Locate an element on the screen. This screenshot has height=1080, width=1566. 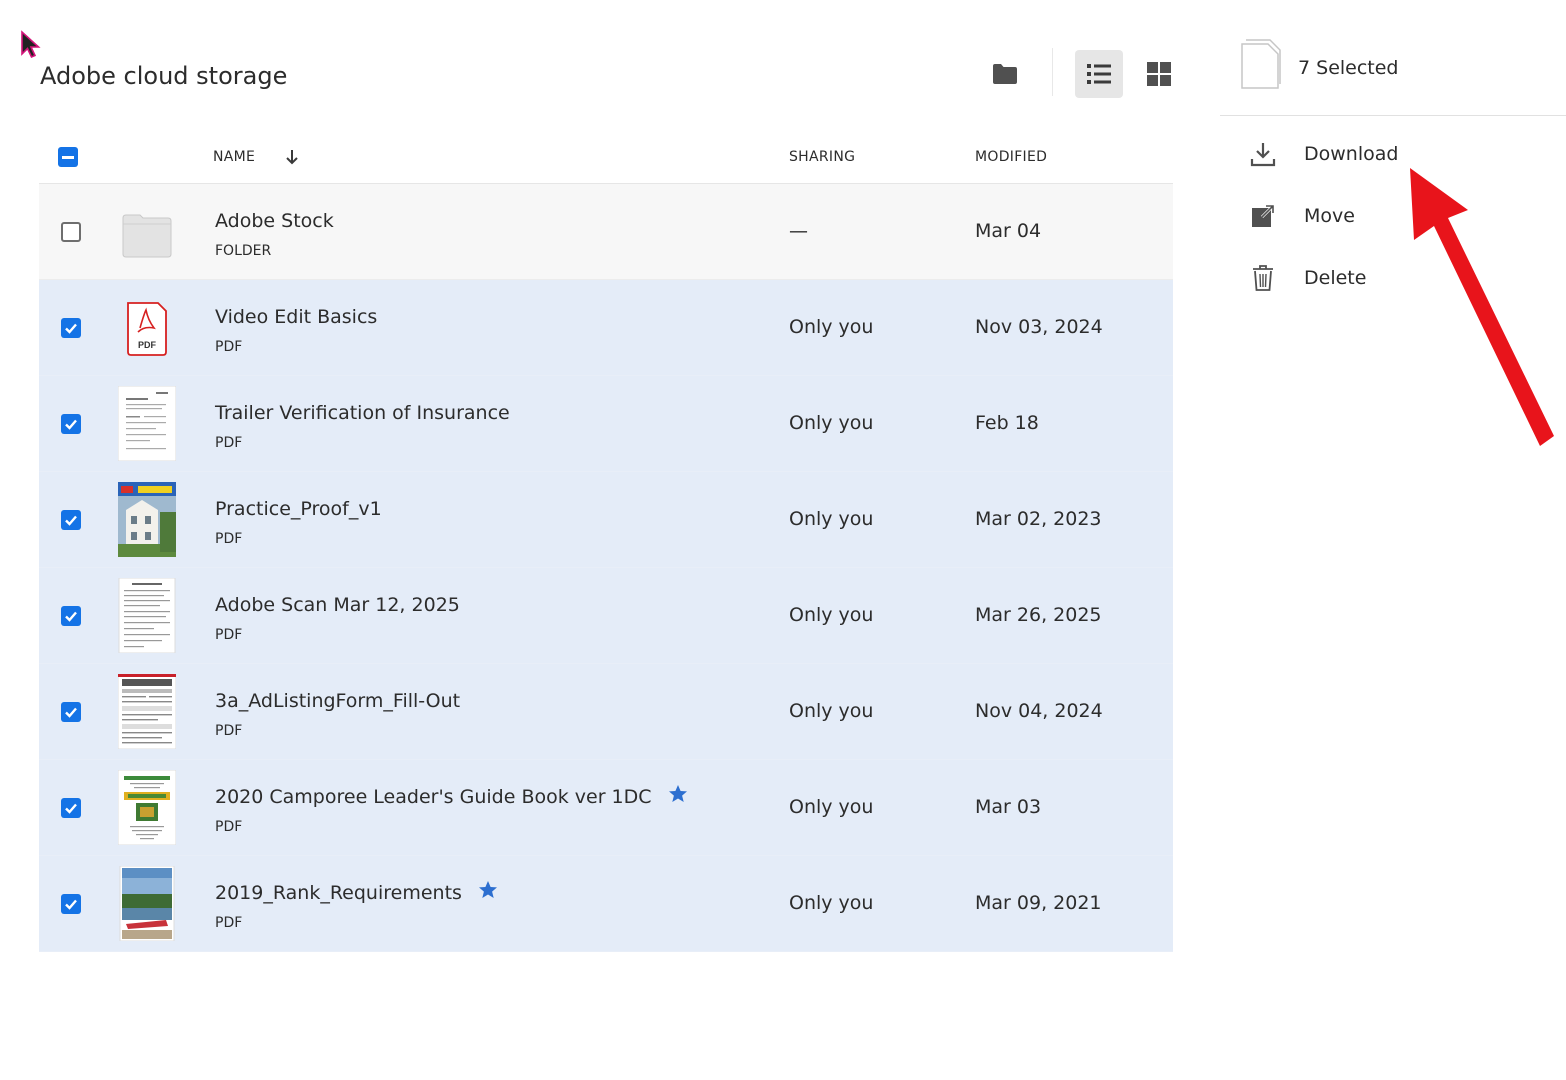
folder-icon is located at coordinates (1005, 74).